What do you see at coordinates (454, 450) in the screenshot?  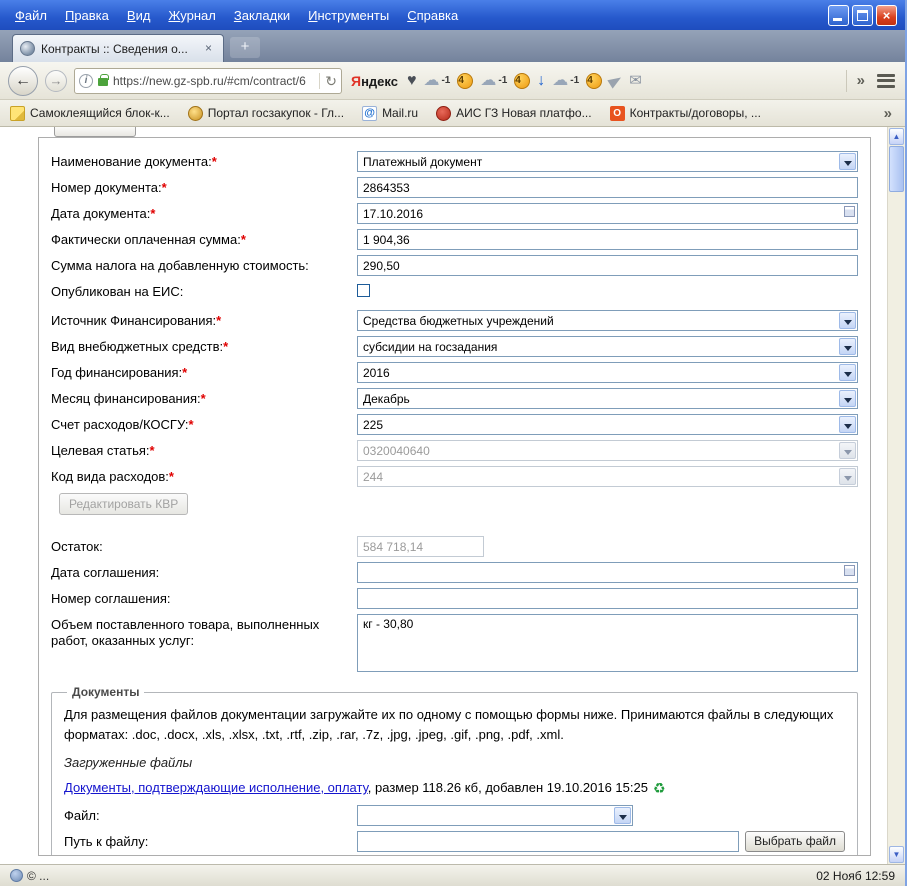 I see `form-row: Целевая статья:* 0320040640` at bounding box center [454, 450].